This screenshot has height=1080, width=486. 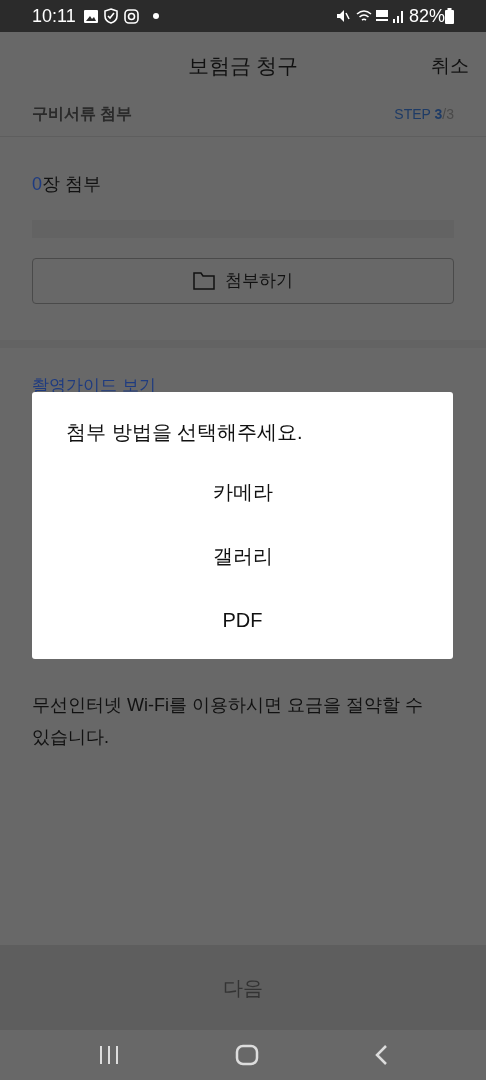 What do you see at coordinates (243, 281) in the screenshot?
I see `attach-button: 첨부하기` at bounding box center [243, 281].